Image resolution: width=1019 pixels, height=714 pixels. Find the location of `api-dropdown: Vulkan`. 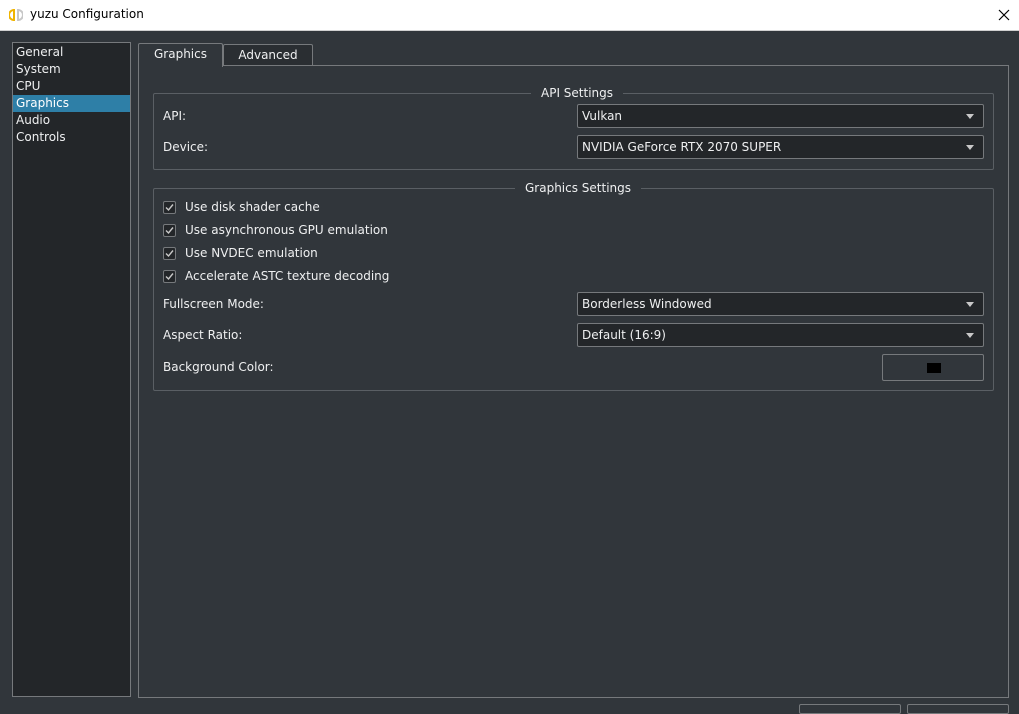

api-dropdown: Vulkan is located at coordinates (780, 116).